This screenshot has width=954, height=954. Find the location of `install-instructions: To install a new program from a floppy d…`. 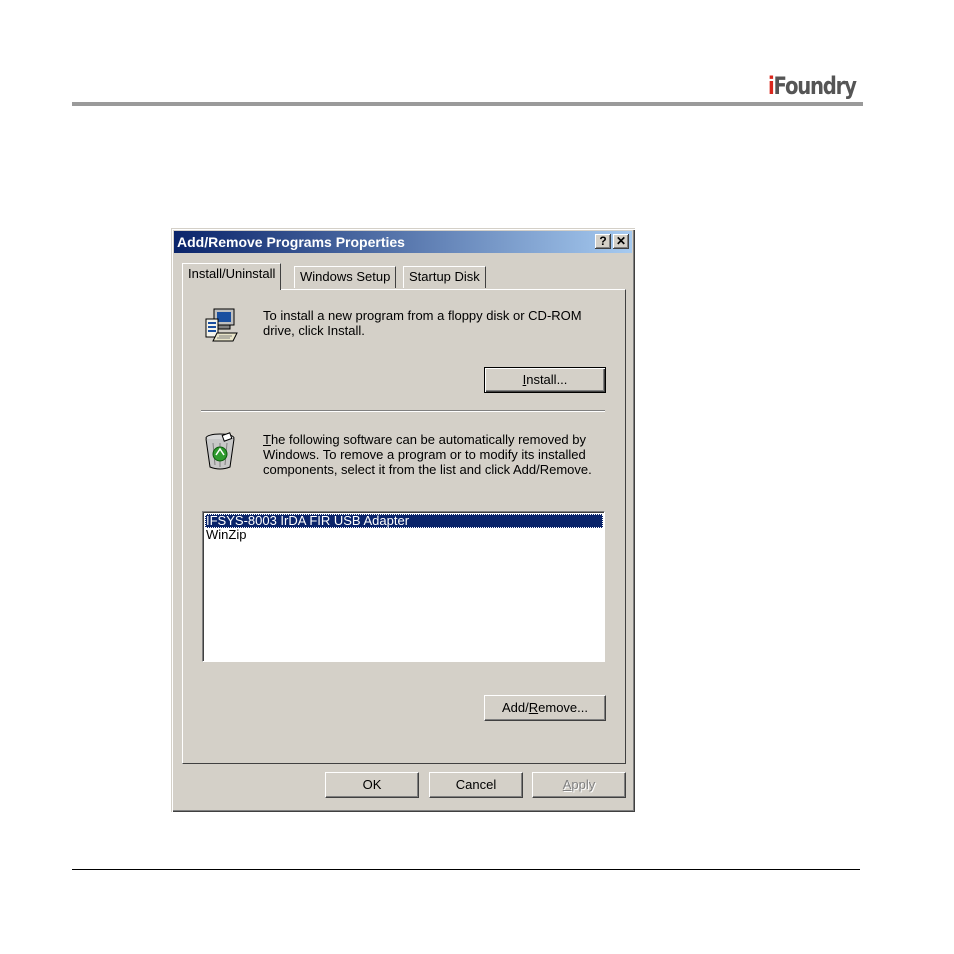

install-instructions: To install a new program from a floppy d… is located at coordinates (422, 323).